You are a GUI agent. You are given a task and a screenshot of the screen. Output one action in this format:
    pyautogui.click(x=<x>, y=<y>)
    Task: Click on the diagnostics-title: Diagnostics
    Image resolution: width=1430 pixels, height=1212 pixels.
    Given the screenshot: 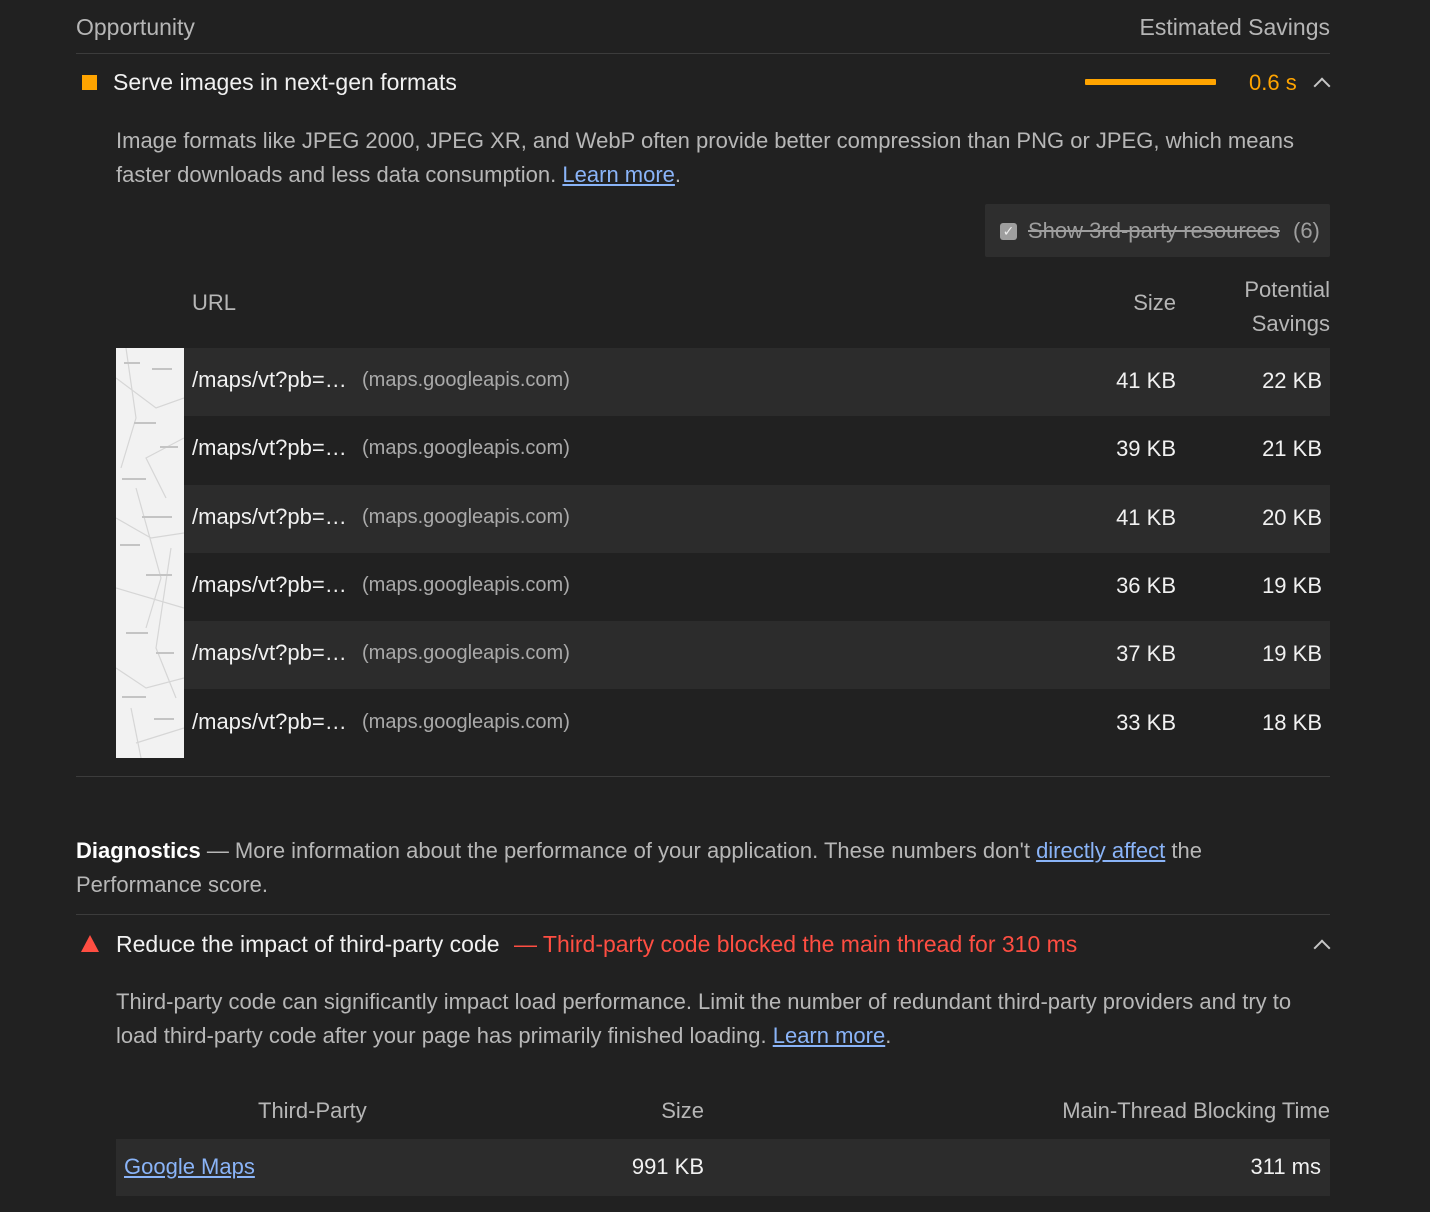 What is the action you would take?
    pyautogui.click(x=138, y=850)
    